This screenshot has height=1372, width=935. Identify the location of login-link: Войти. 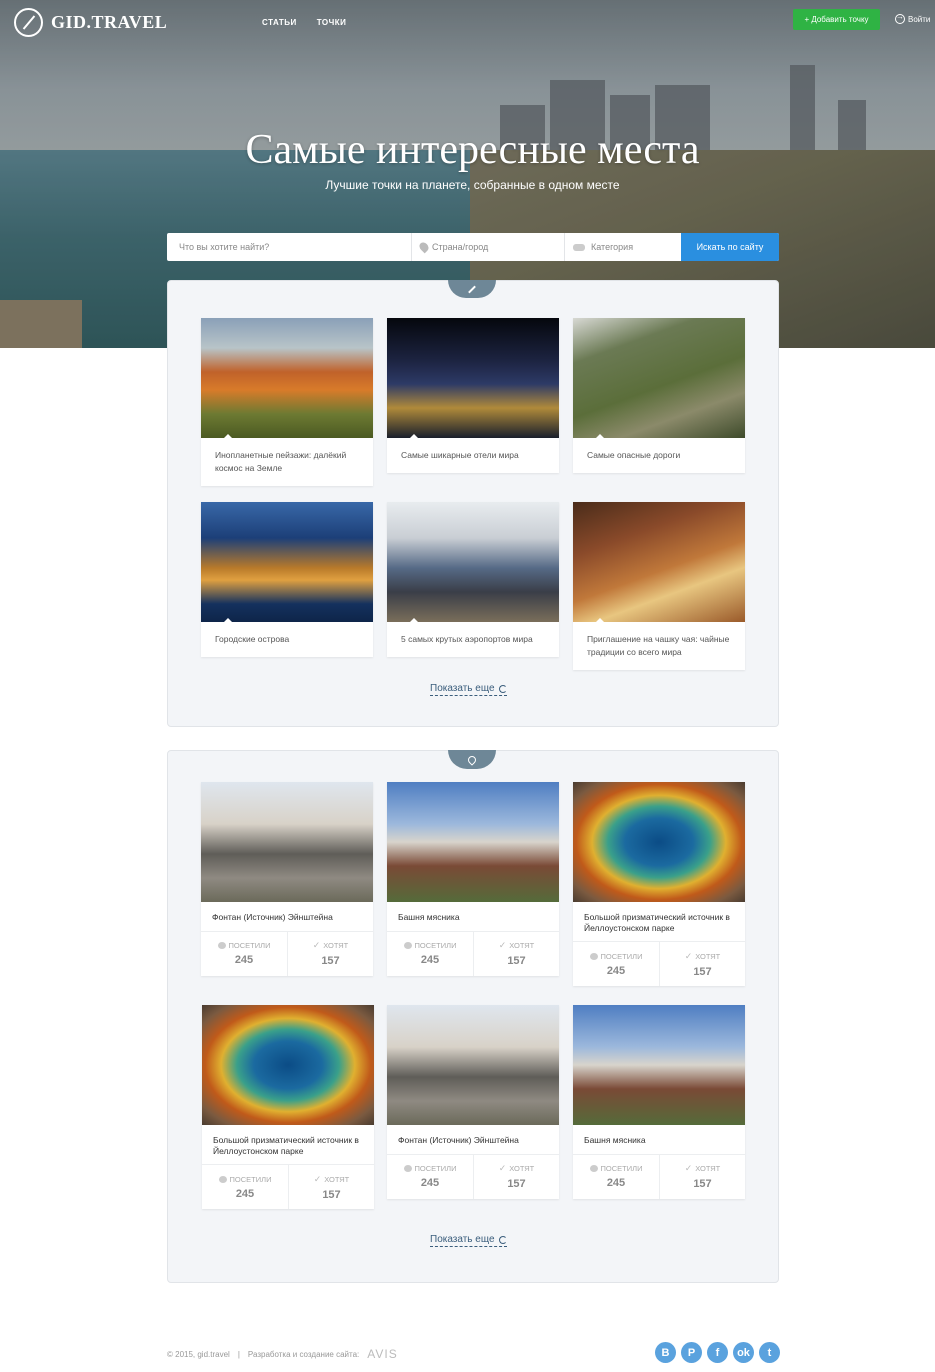
(913, 18).